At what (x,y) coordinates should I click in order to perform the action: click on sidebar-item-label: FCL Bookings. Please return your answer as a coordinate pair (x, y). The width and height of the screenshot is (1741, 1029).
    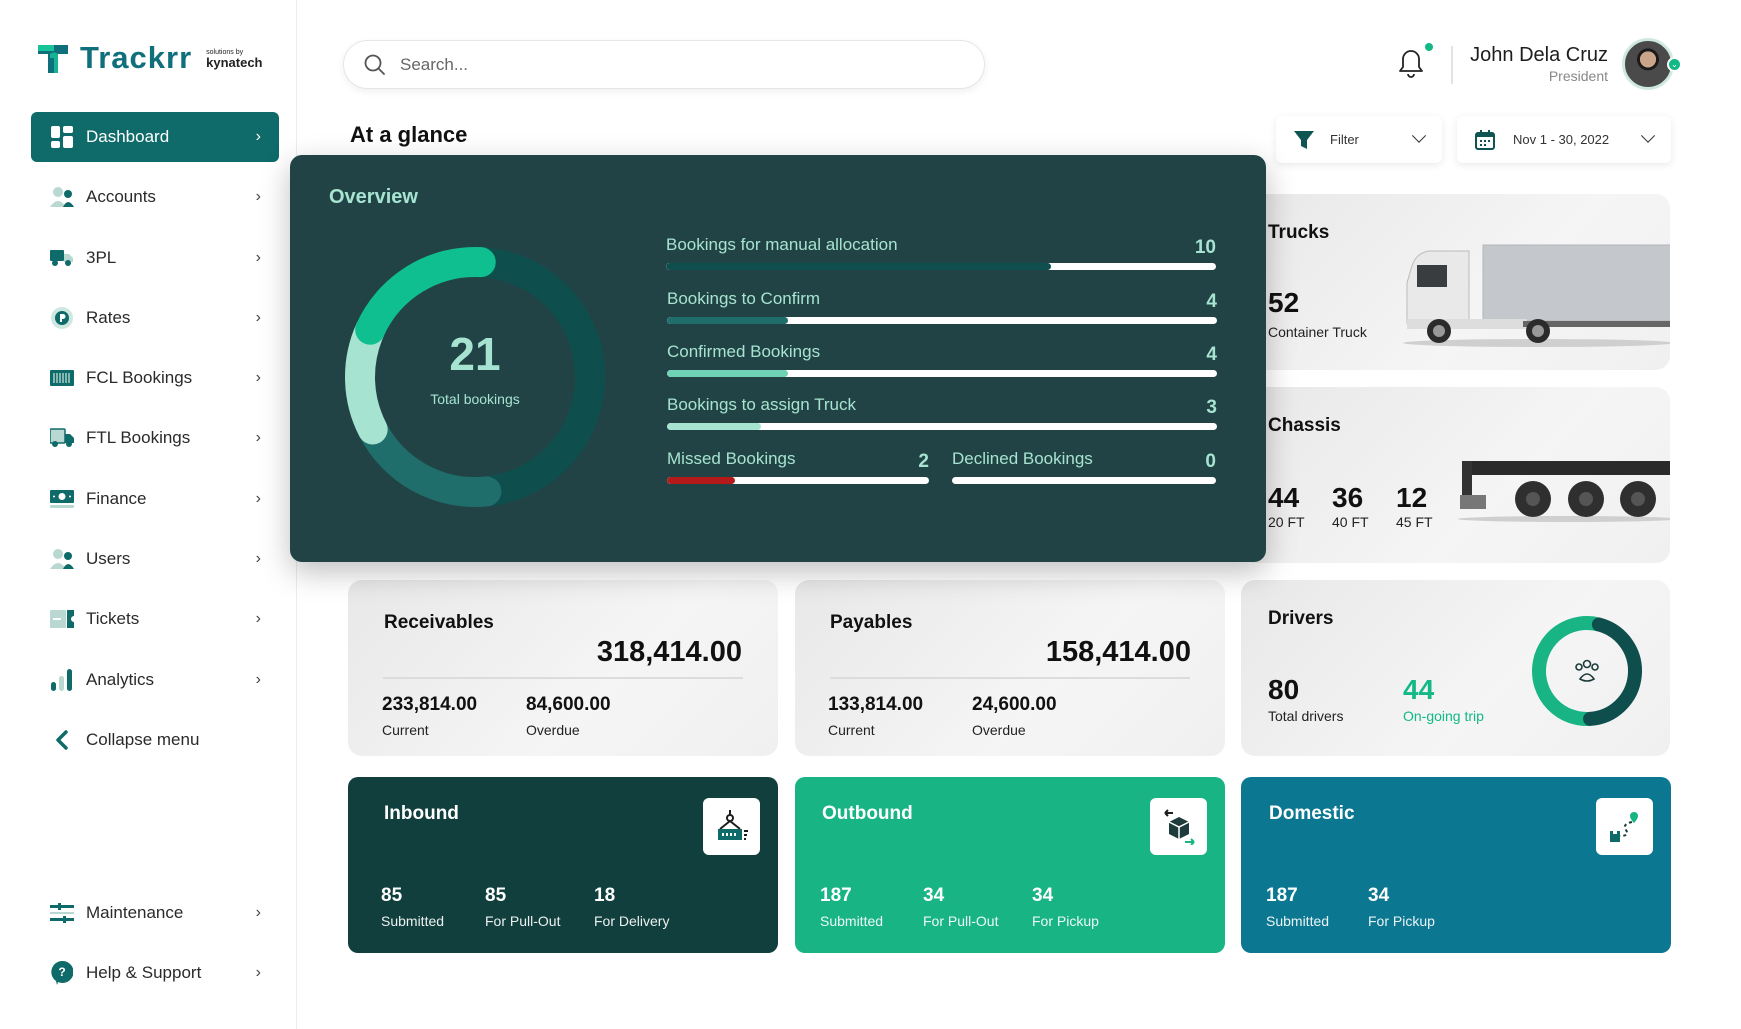
    Looking at the image, I should click on (139, 378).